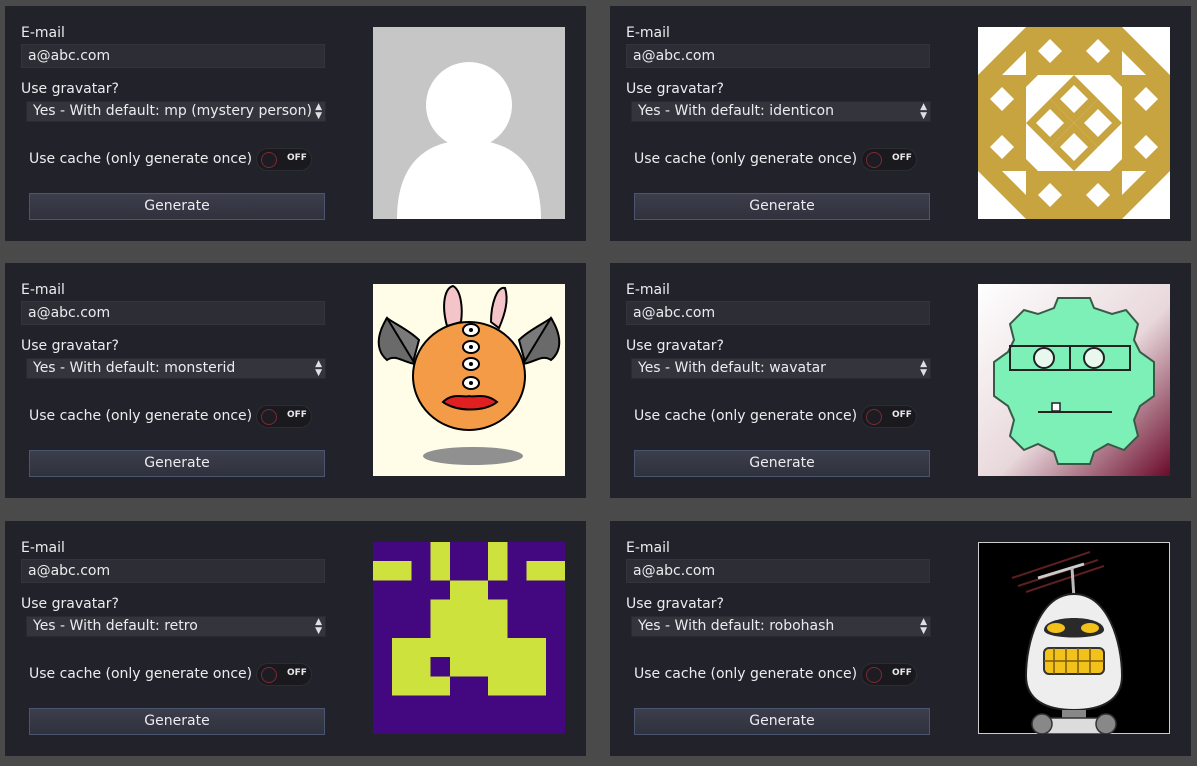 The image size is (1197, 766). What do you see at coordinates (736, 626) in the screenshot?
I see `gravatar-select-value: Yes - With default: robohash` at bounding box center [736, 626].